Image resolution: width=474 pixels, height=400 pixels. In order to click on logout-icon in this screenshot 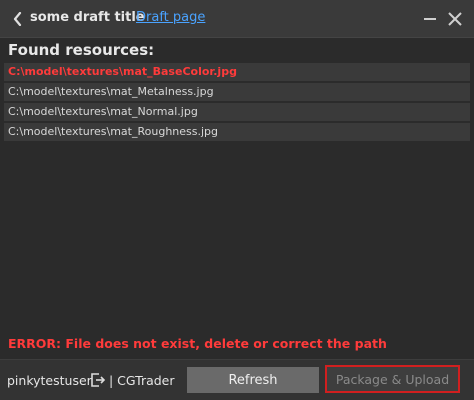, I will do `click(98, 380)`.